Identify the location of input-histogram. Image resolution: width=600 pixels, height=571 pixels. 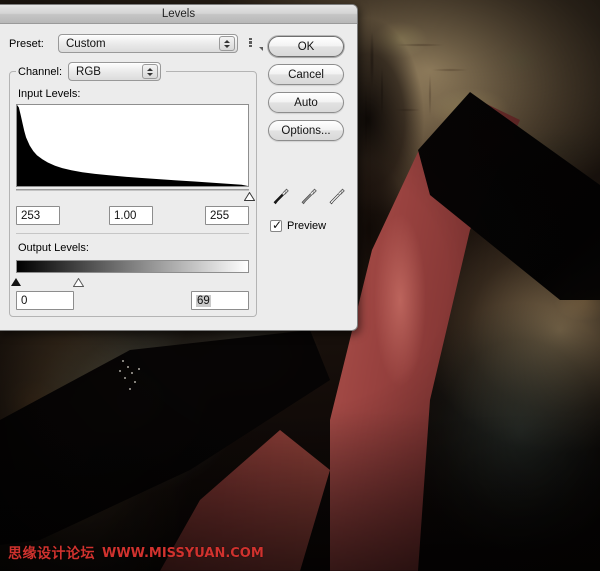
(132, 145).